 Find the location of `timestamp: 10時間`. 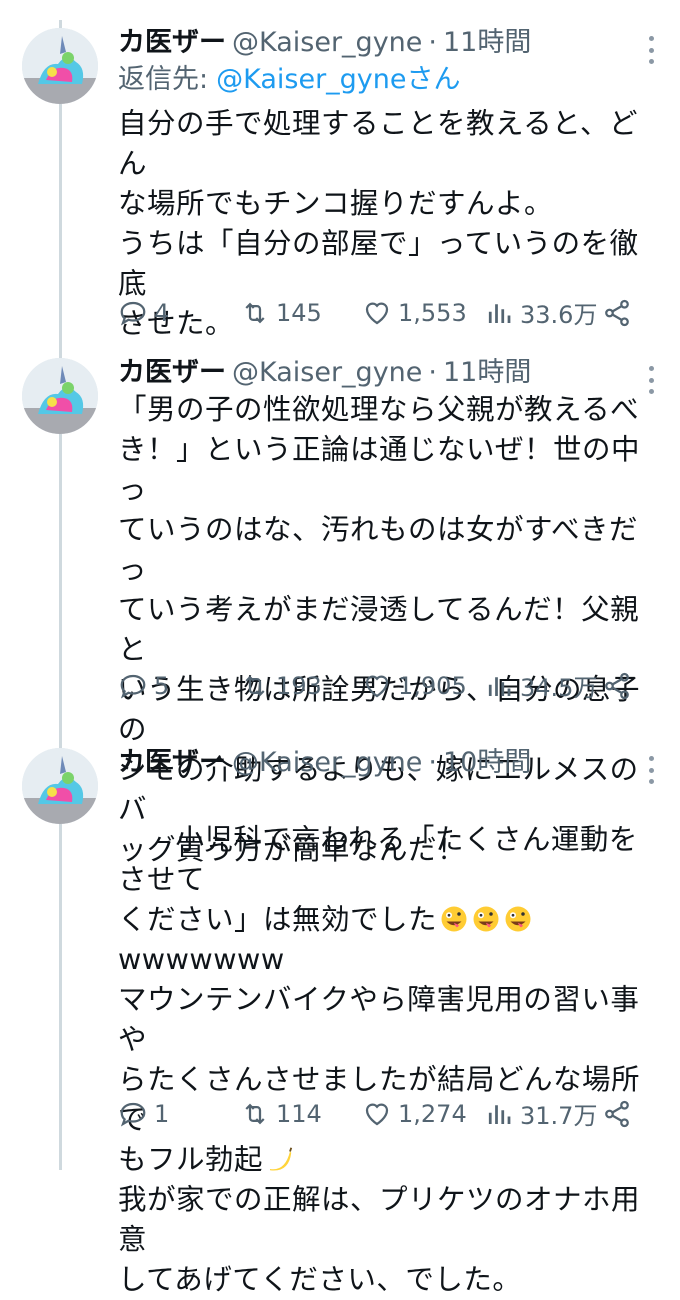

timestamp: 10時間 is located at coordinates (487, 759).